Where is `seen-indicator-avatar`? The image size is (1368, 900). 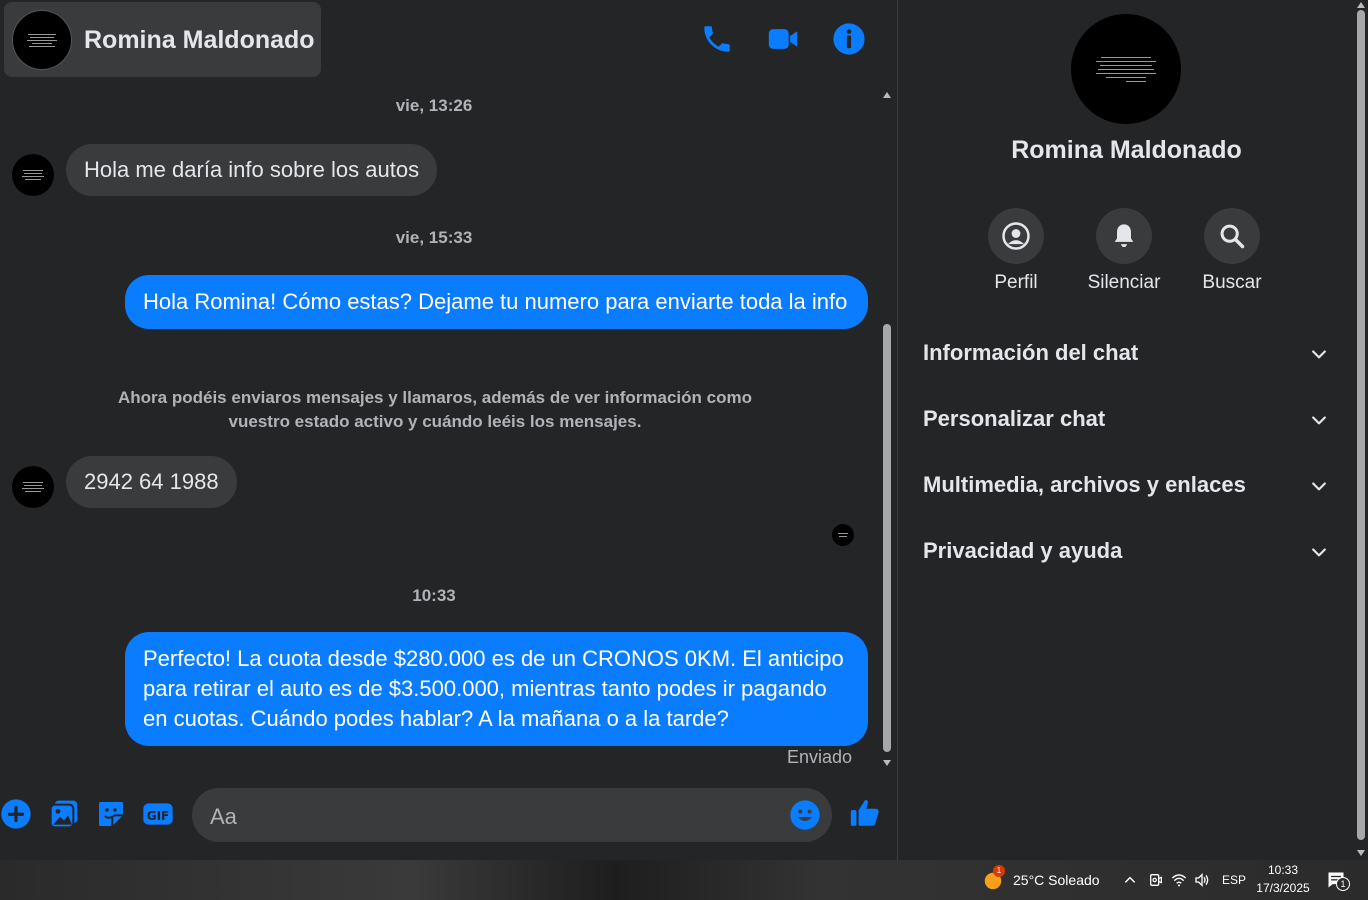 seen-indicator-avatar is located at coordinates (843, 535).